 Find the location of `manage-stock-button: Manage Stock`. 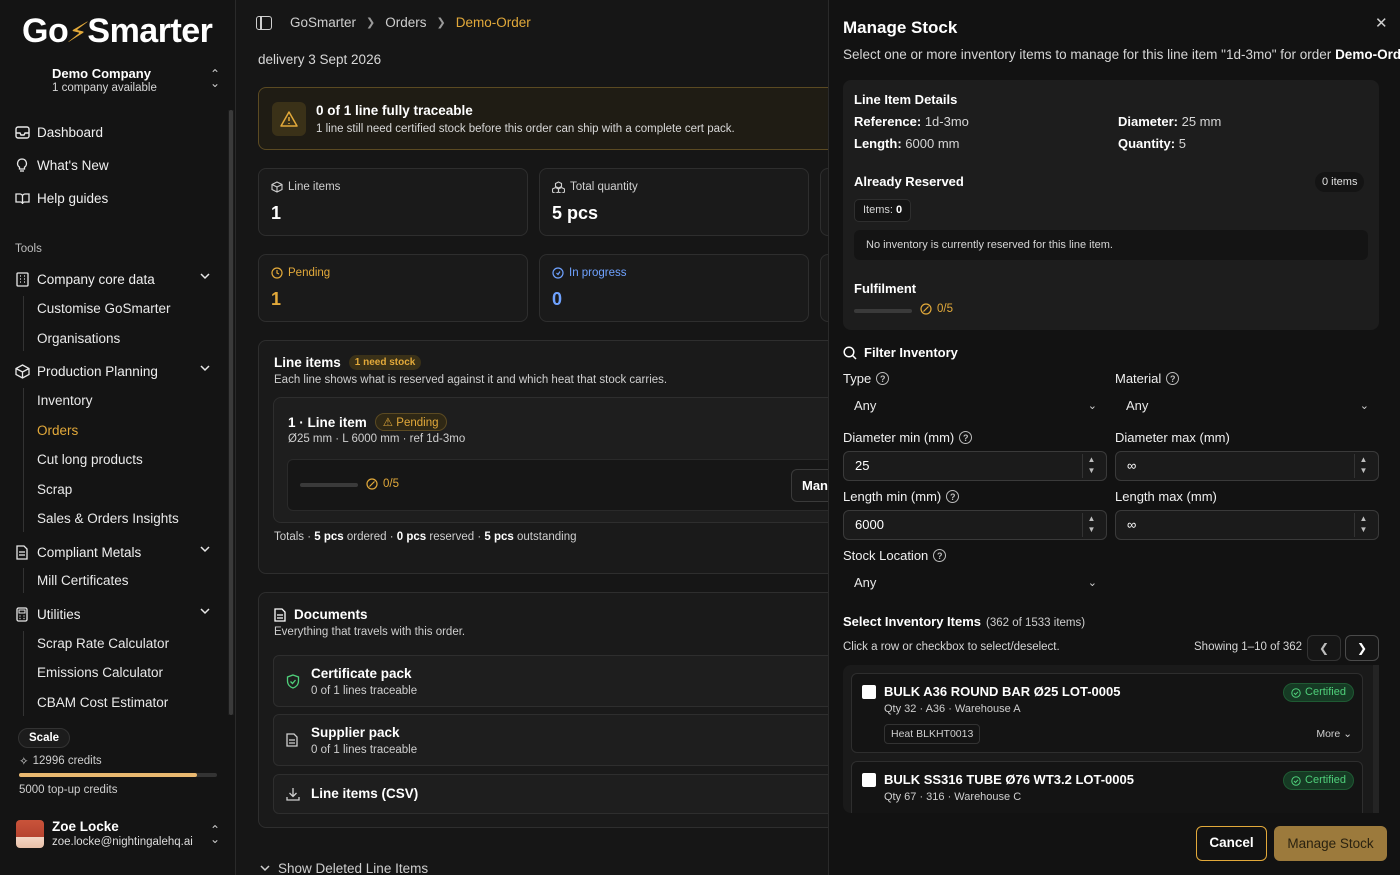

manage-stock-button: Manage Stock is located at coordinates (1330, 843).